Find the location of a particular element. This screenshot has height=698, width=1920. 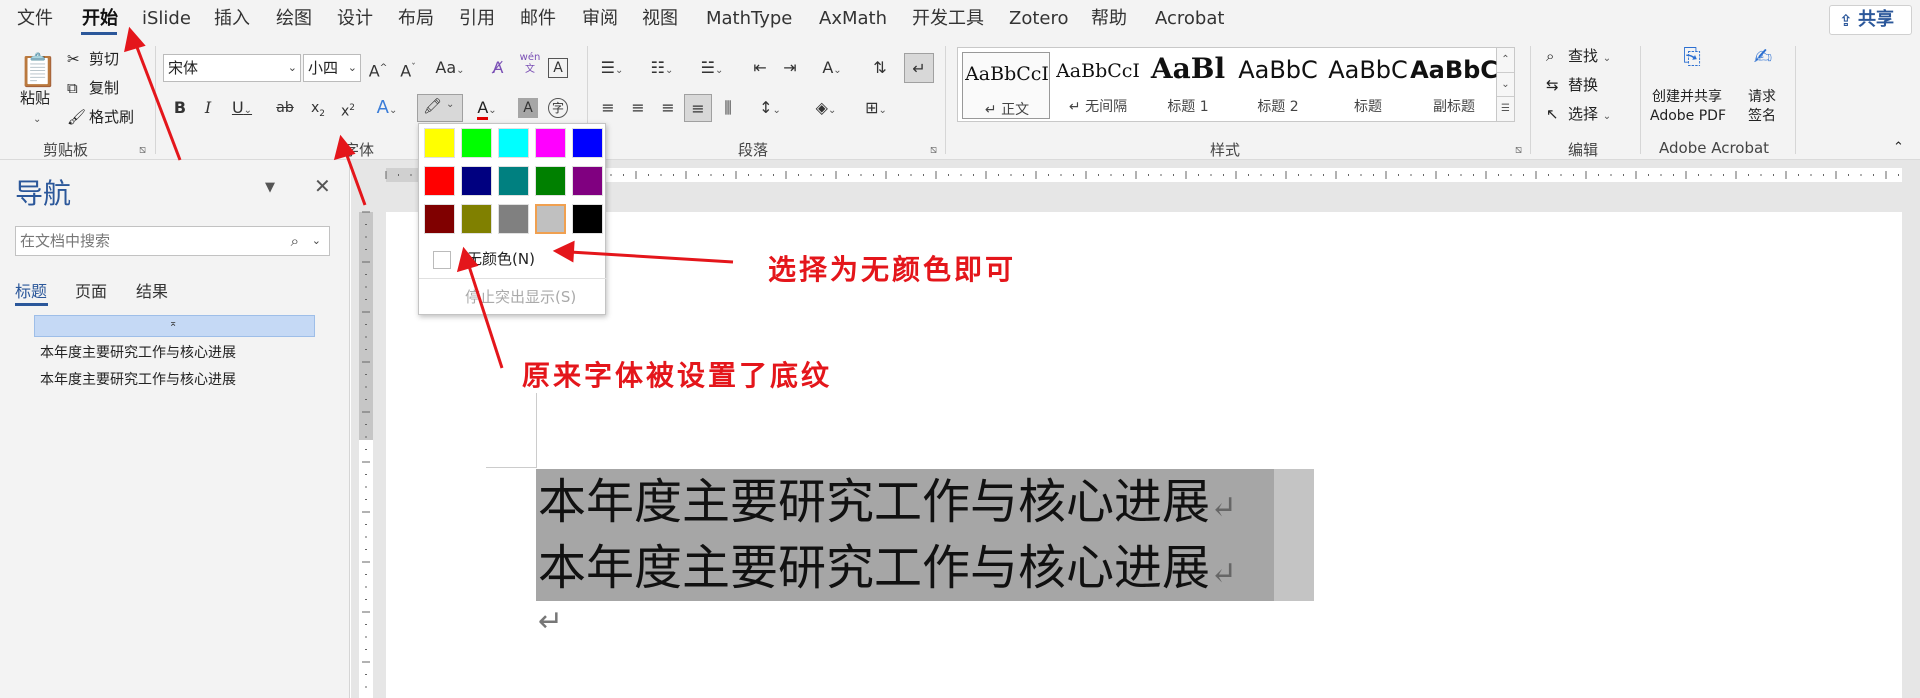

replace-button: 替换 is located at coordinates (1583, 85).